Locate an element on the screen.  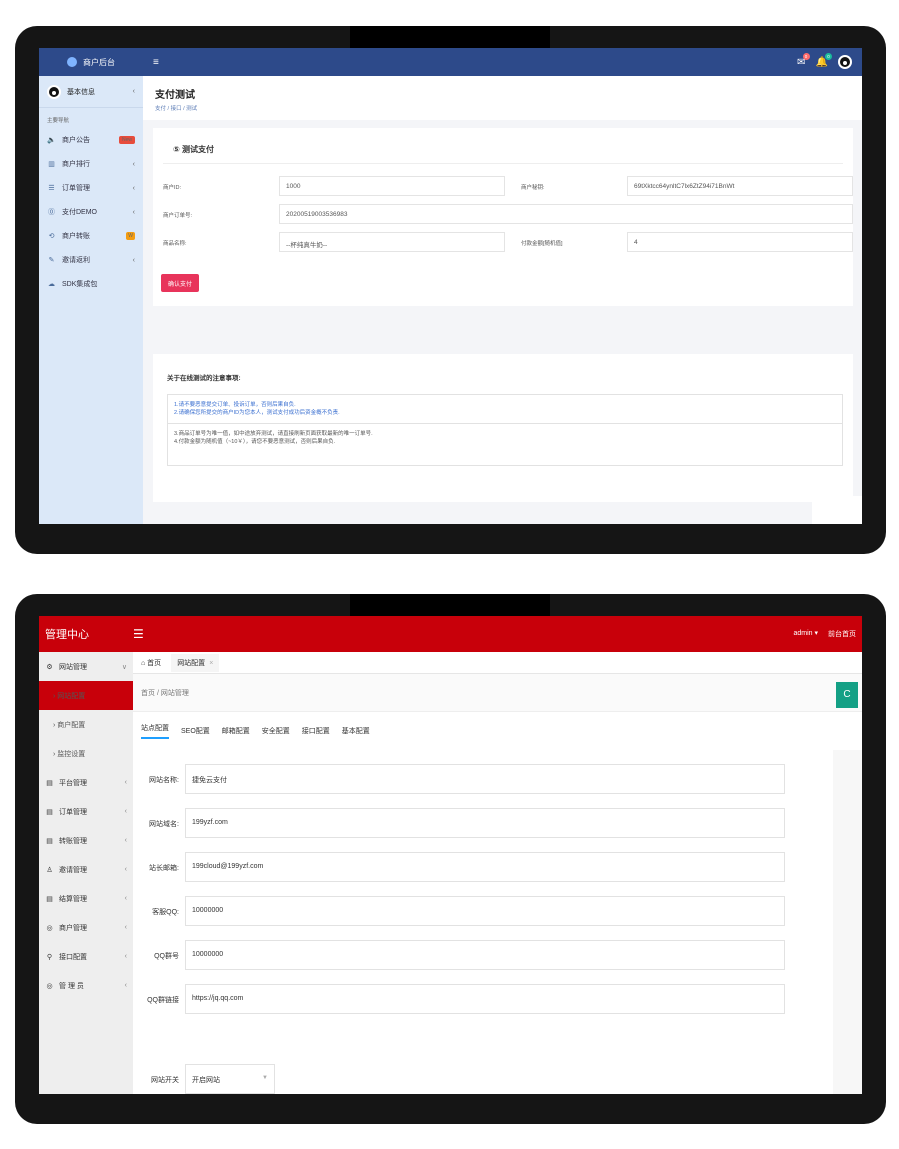
config-tab: 安全配置 is located at coordinates (276, 731).